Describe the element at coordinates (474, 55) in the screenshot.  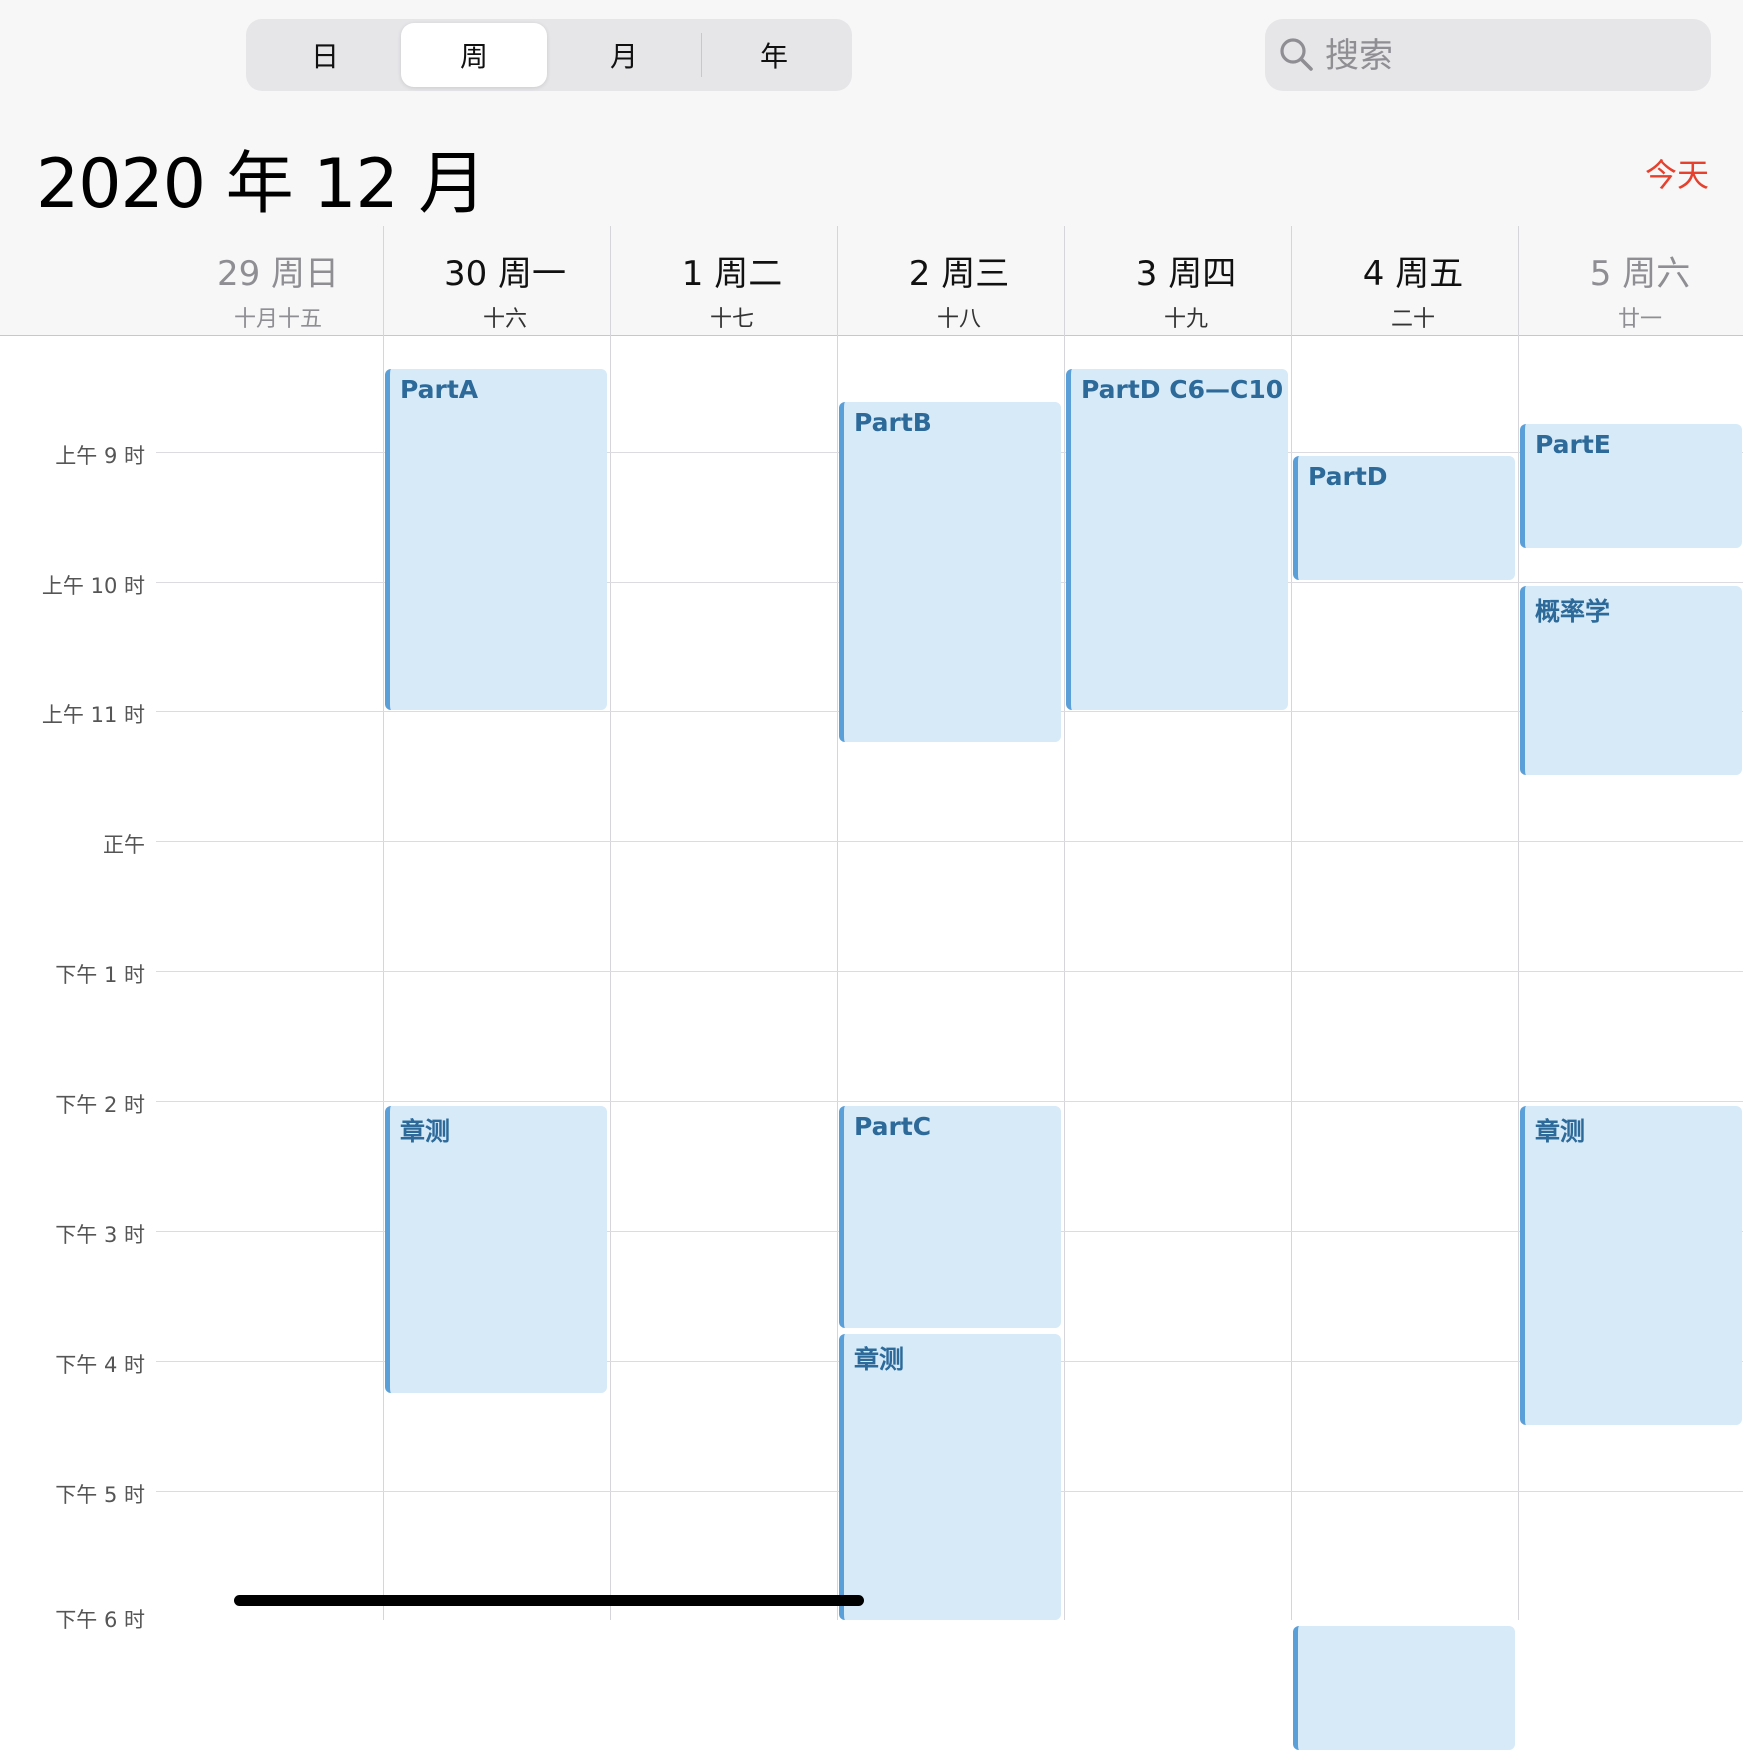
I see `tab-week: 周` at that location.